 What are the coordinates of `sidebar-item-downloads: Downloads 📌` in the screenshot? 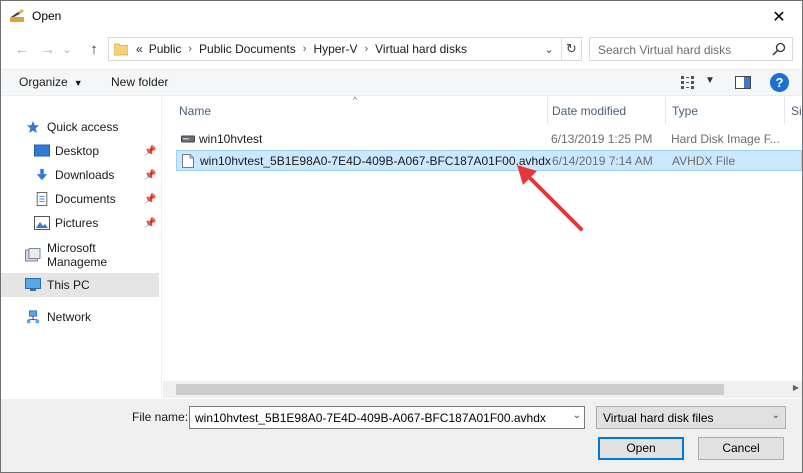 It's located at (80, 175).